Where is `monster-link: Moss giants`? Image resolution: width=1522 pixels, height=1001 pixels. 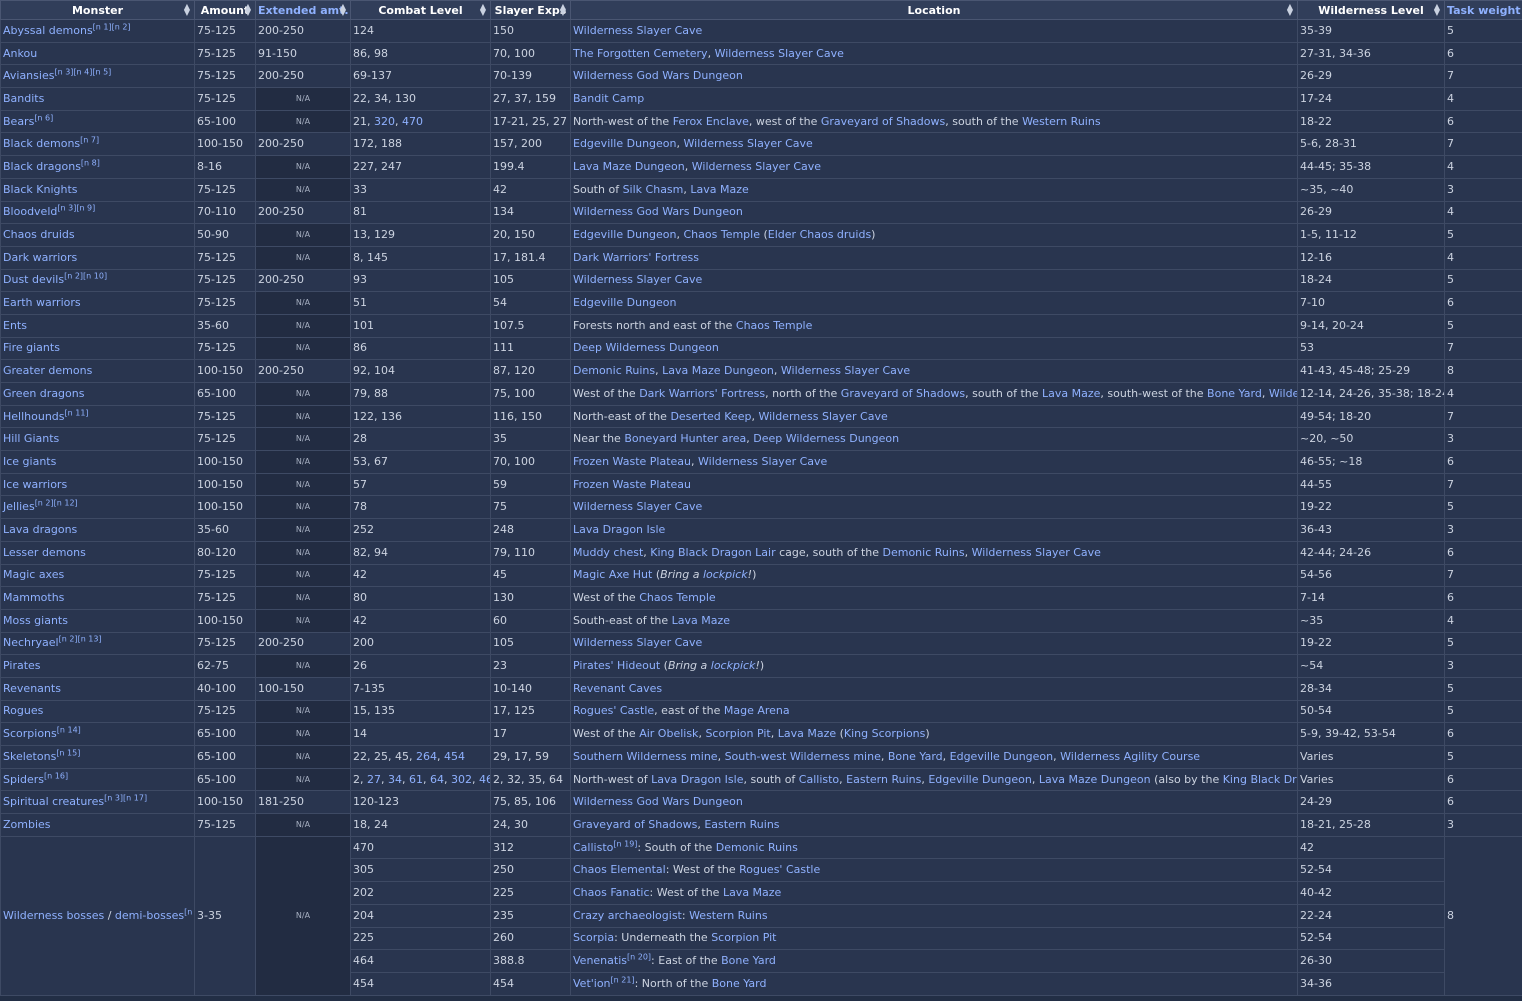
monster-link: Moss giants is located at coordinates (35, 620).